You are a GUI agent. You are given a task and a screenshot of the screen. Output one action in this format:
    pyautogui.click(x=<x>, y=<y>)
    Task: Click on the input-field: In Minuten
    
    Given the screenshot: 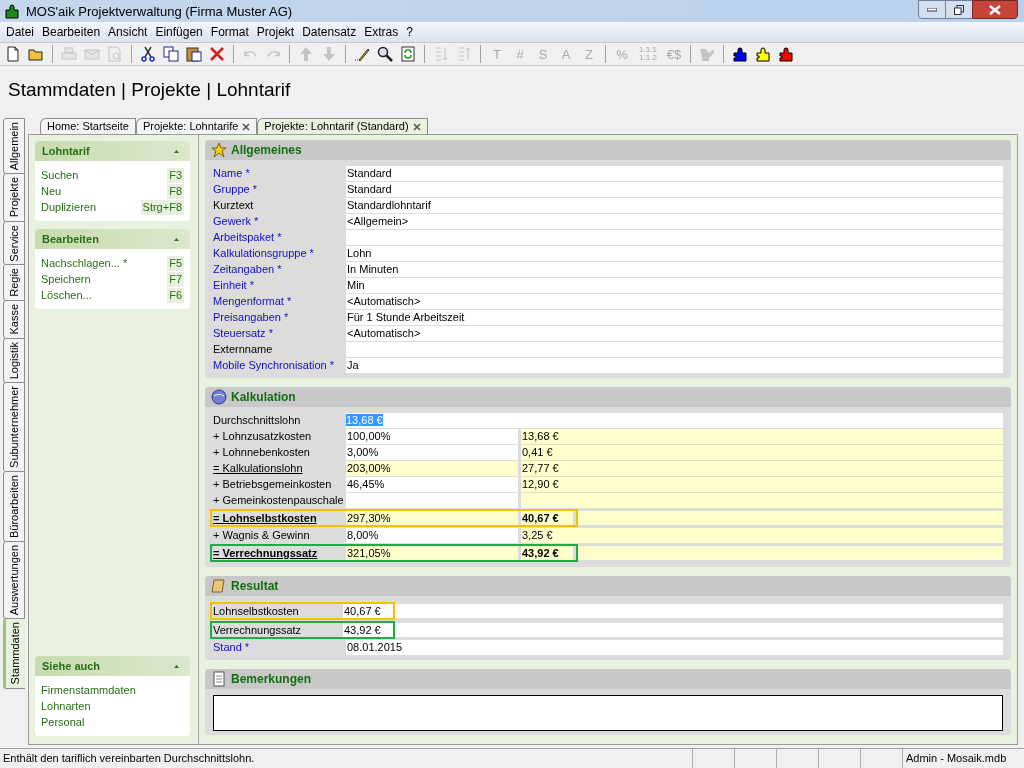 What is the action you would take?
    pyautogui.click(x=674, y=269)
    